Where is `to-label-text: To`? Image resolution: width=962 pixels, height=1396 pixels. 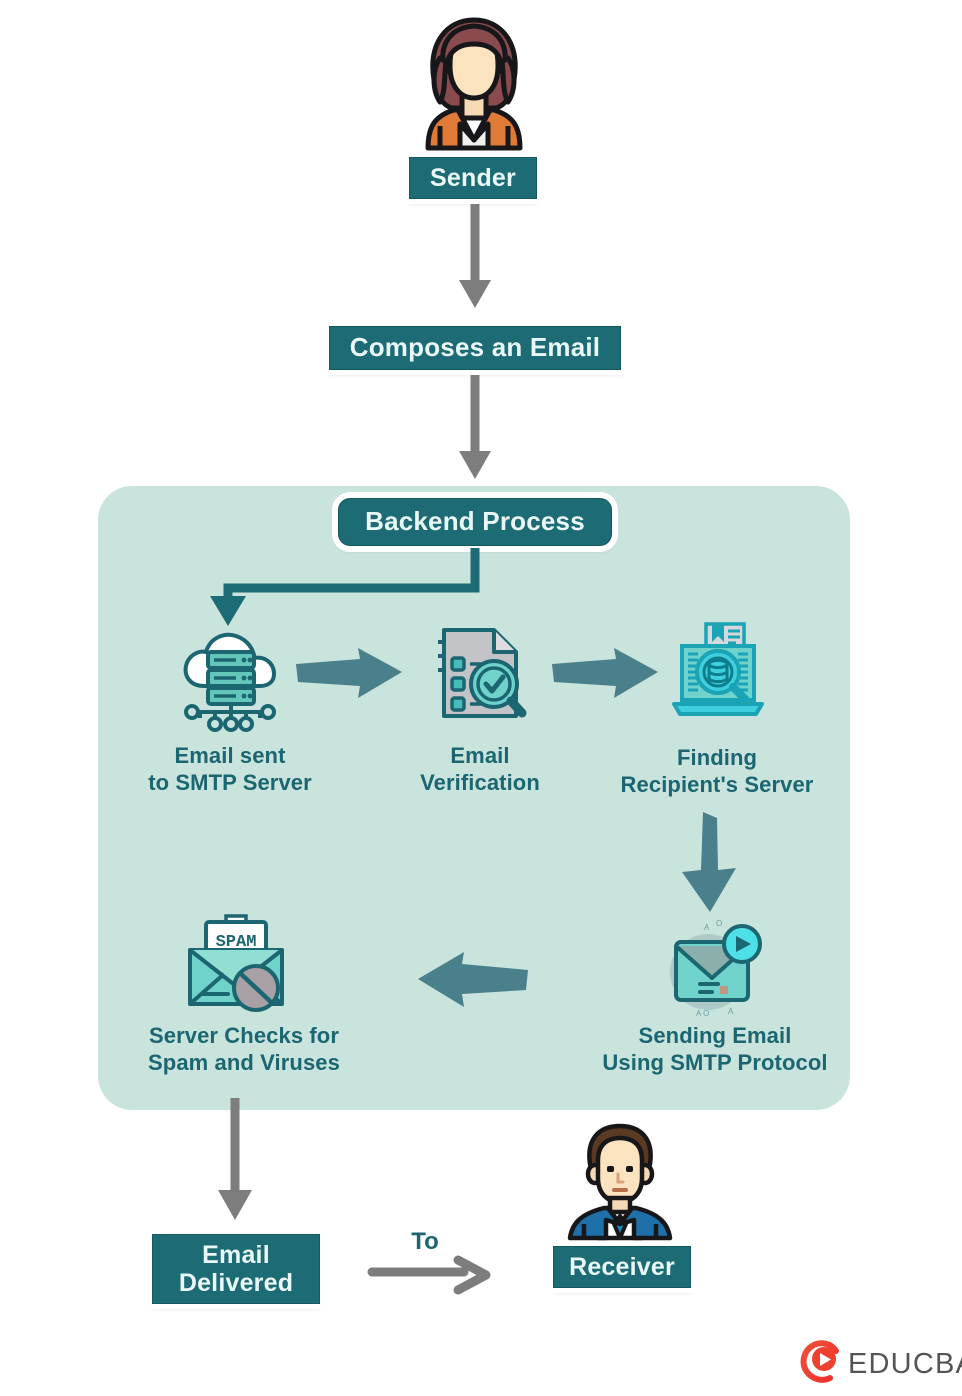
to-label-text: To is located at coordinates (425, 1241).